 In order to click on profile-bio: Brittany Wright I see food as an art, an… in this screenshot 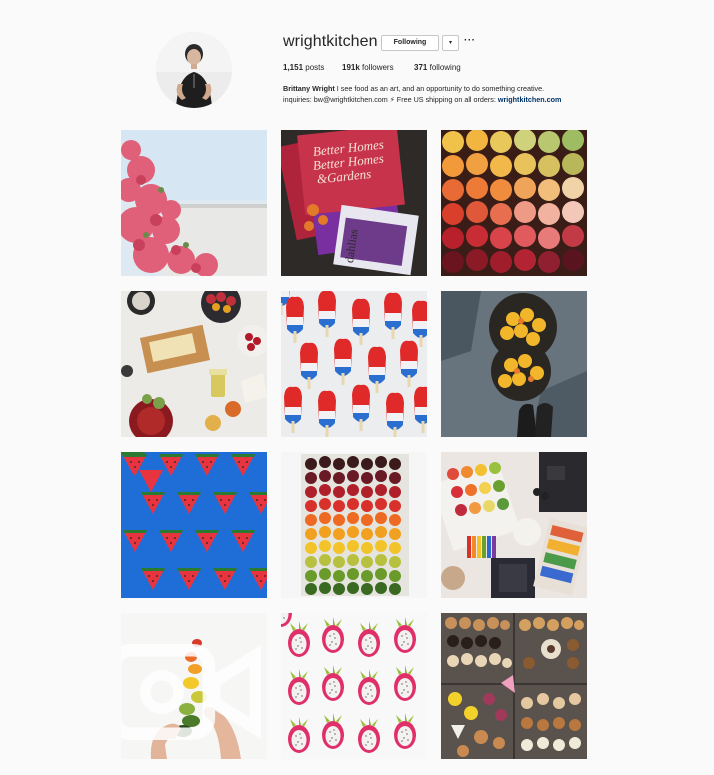, I will do `click(443, 94)`.